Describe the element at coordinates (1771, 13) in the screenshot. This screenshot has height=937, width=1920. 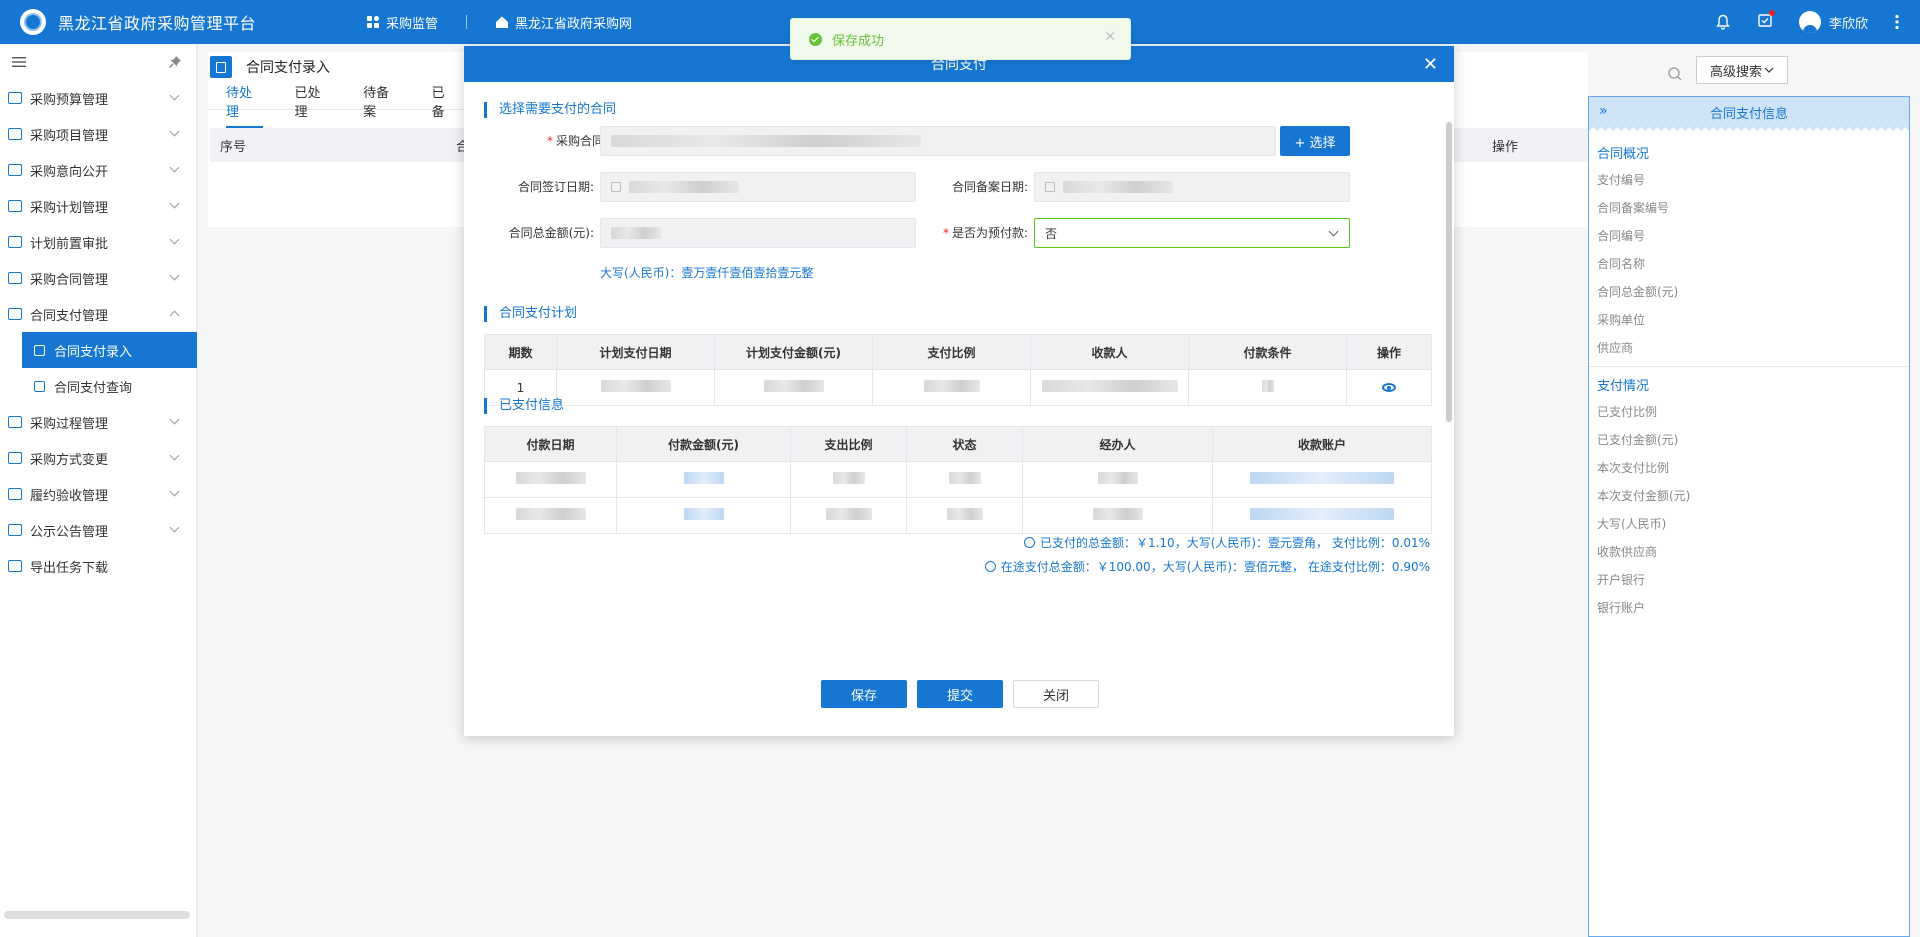
I see `notification-dot` at that location.